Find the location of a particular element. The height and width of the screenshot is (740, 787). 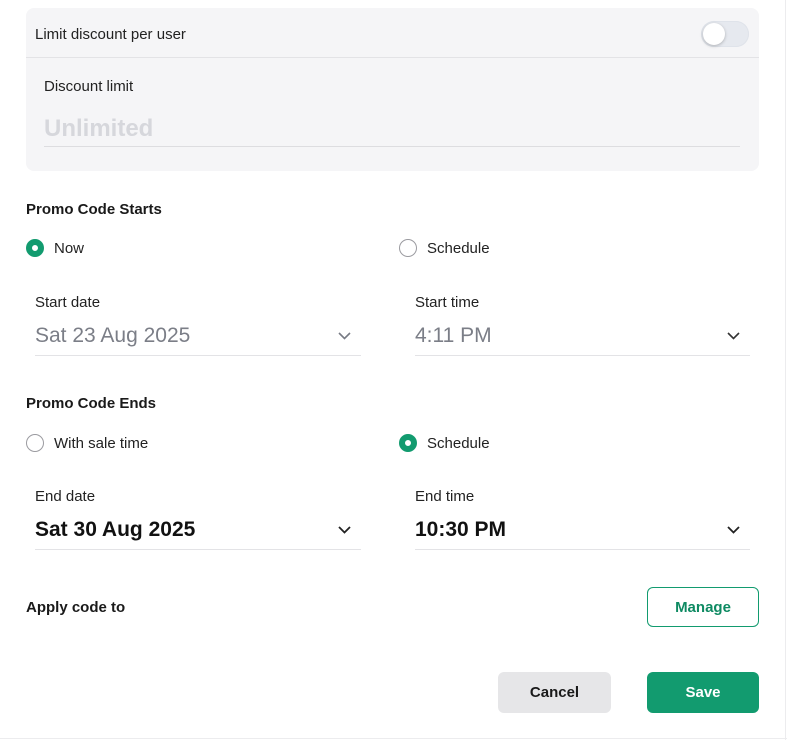

end-time-value: 10:30 PM is located at coordinates (461, 529).